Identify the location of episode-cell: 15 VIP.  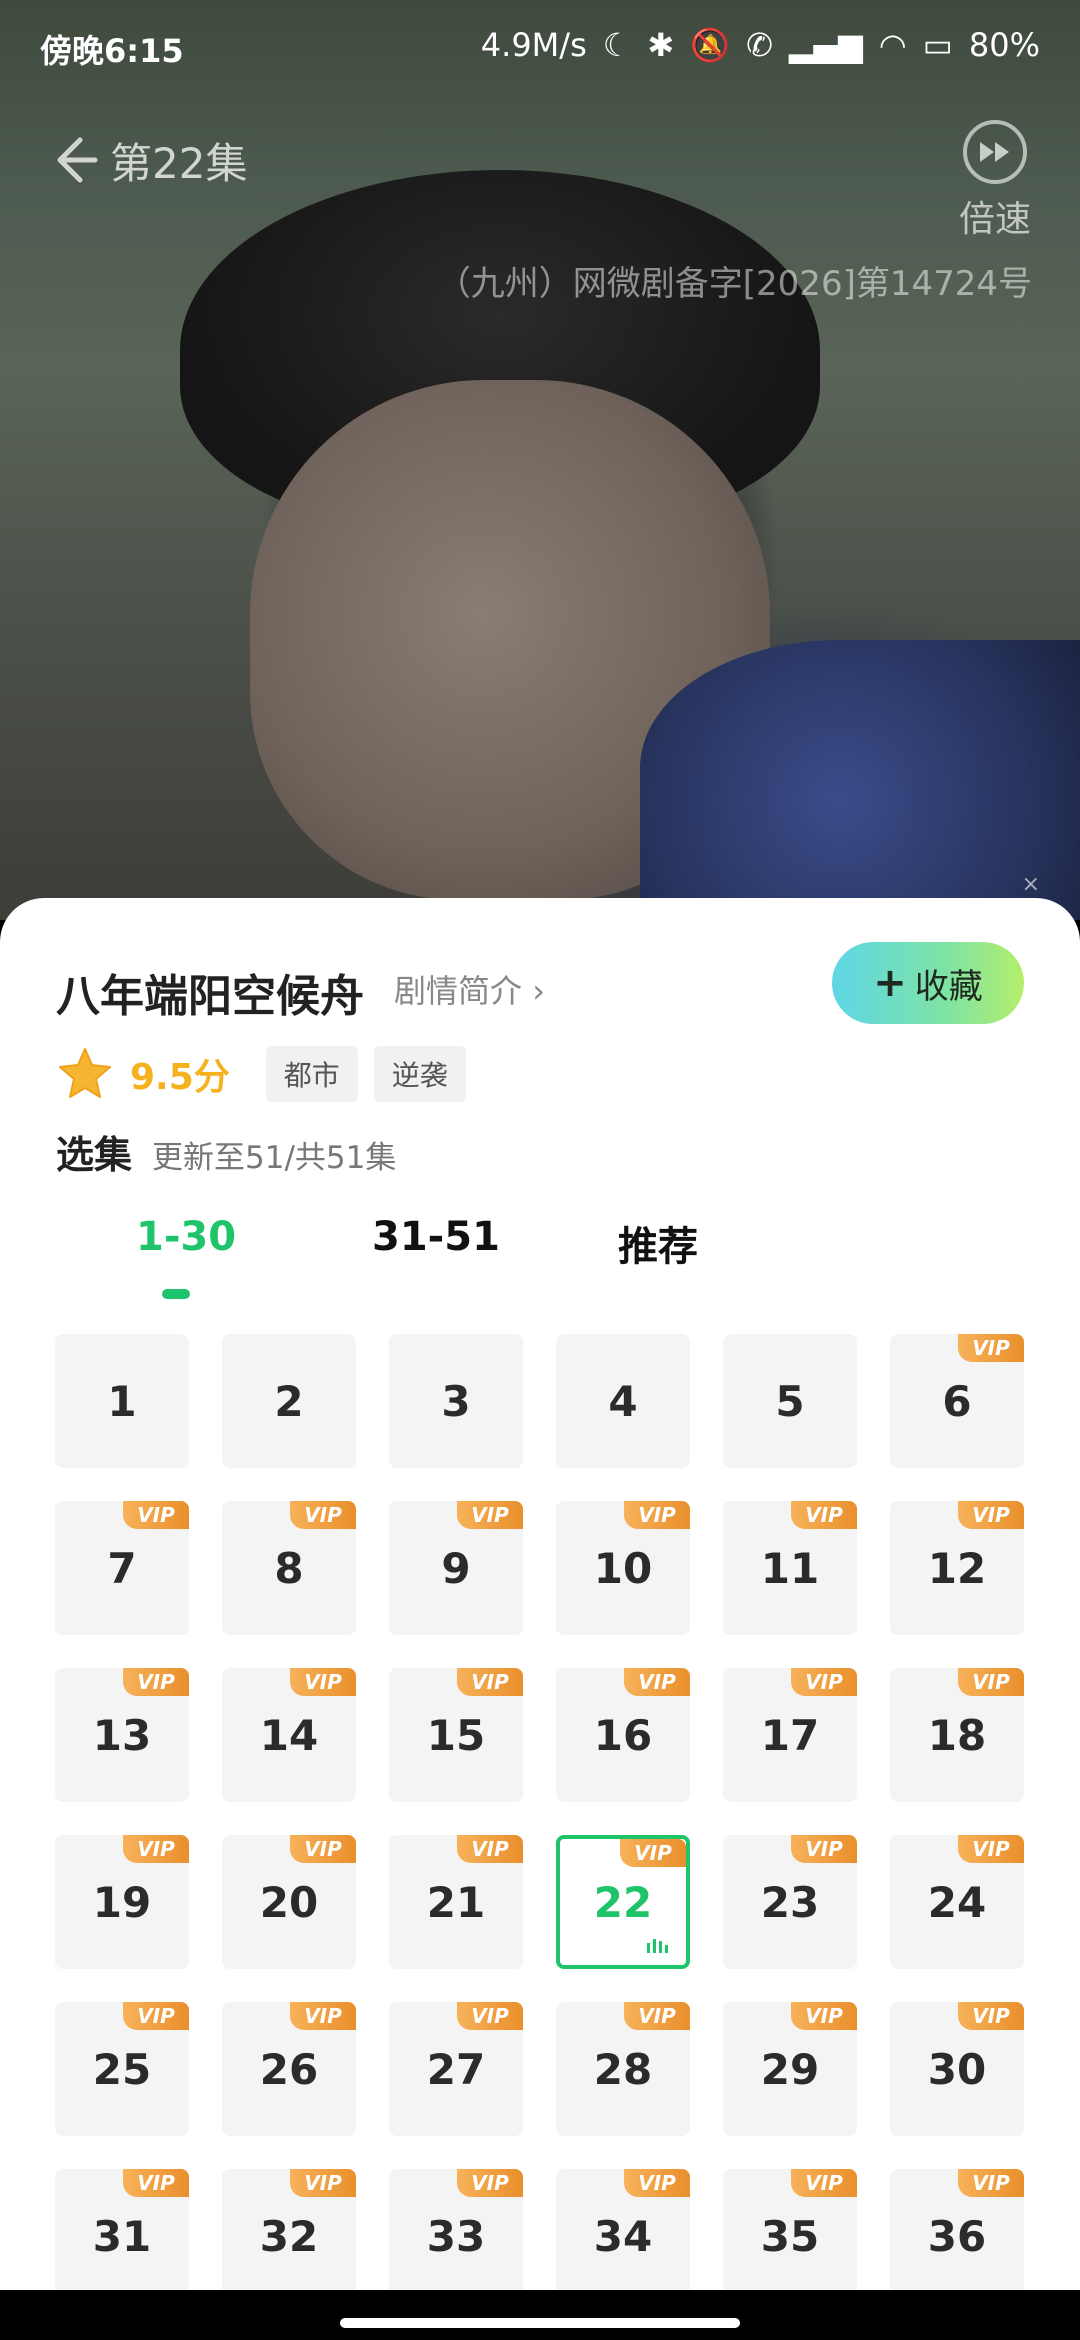
(456, 1735).